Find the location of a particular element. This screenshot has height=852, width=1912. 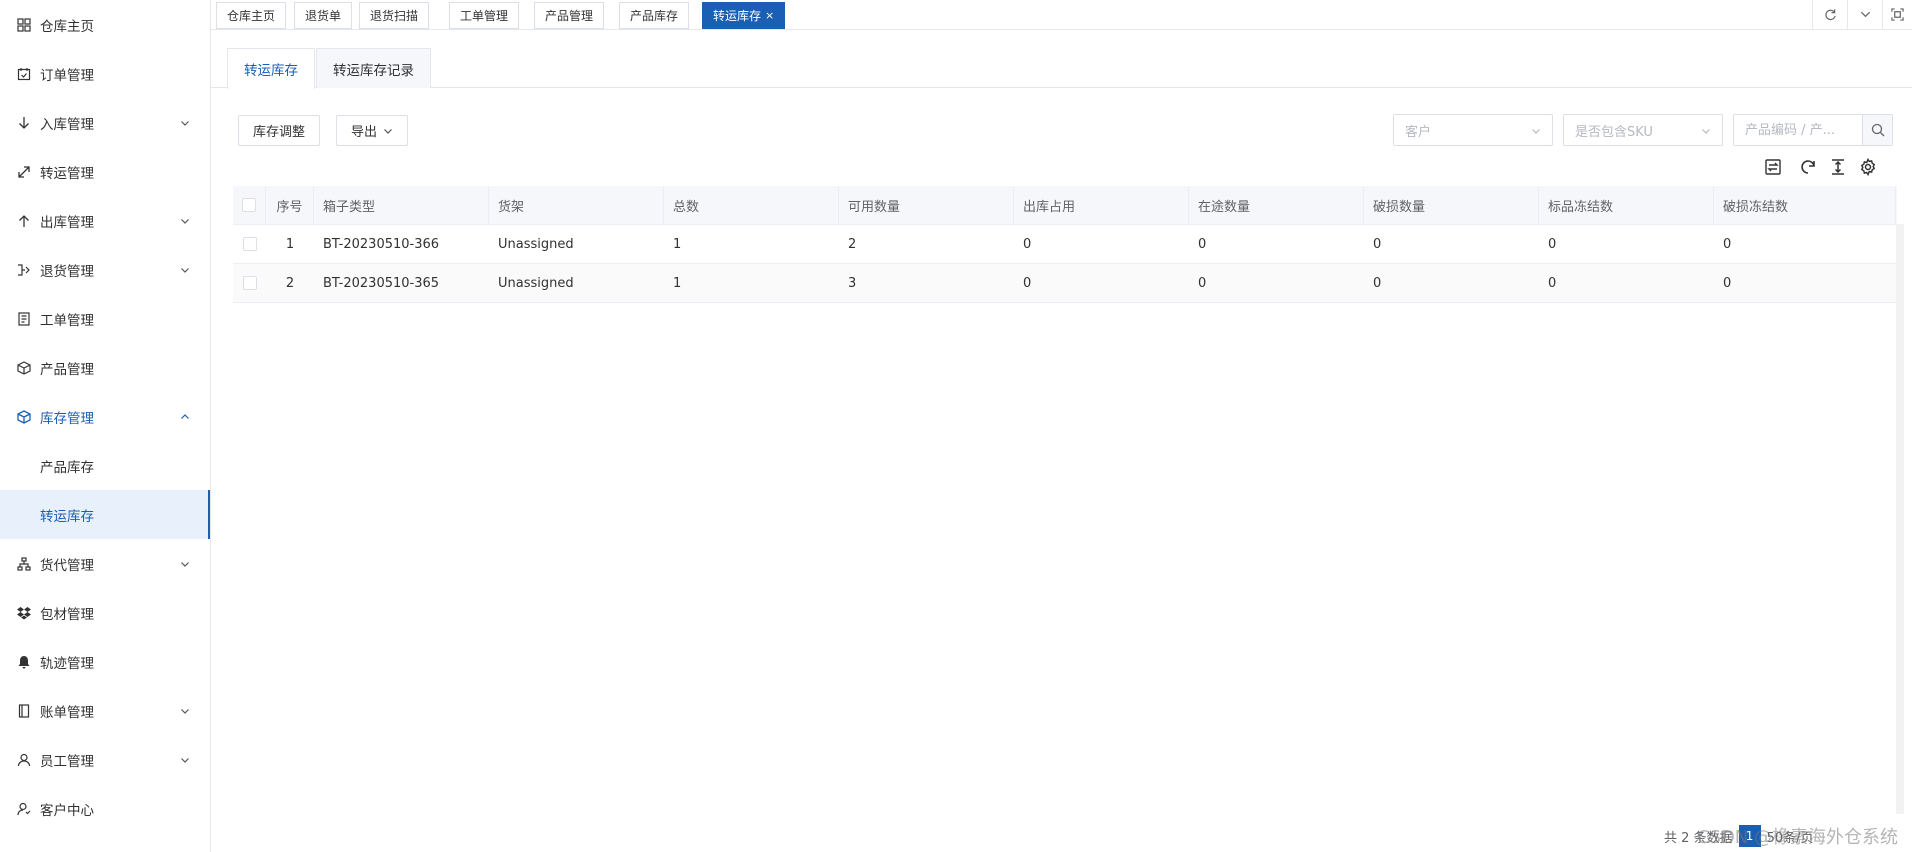

cell-available: 3 is located at coordinates (852, 283).